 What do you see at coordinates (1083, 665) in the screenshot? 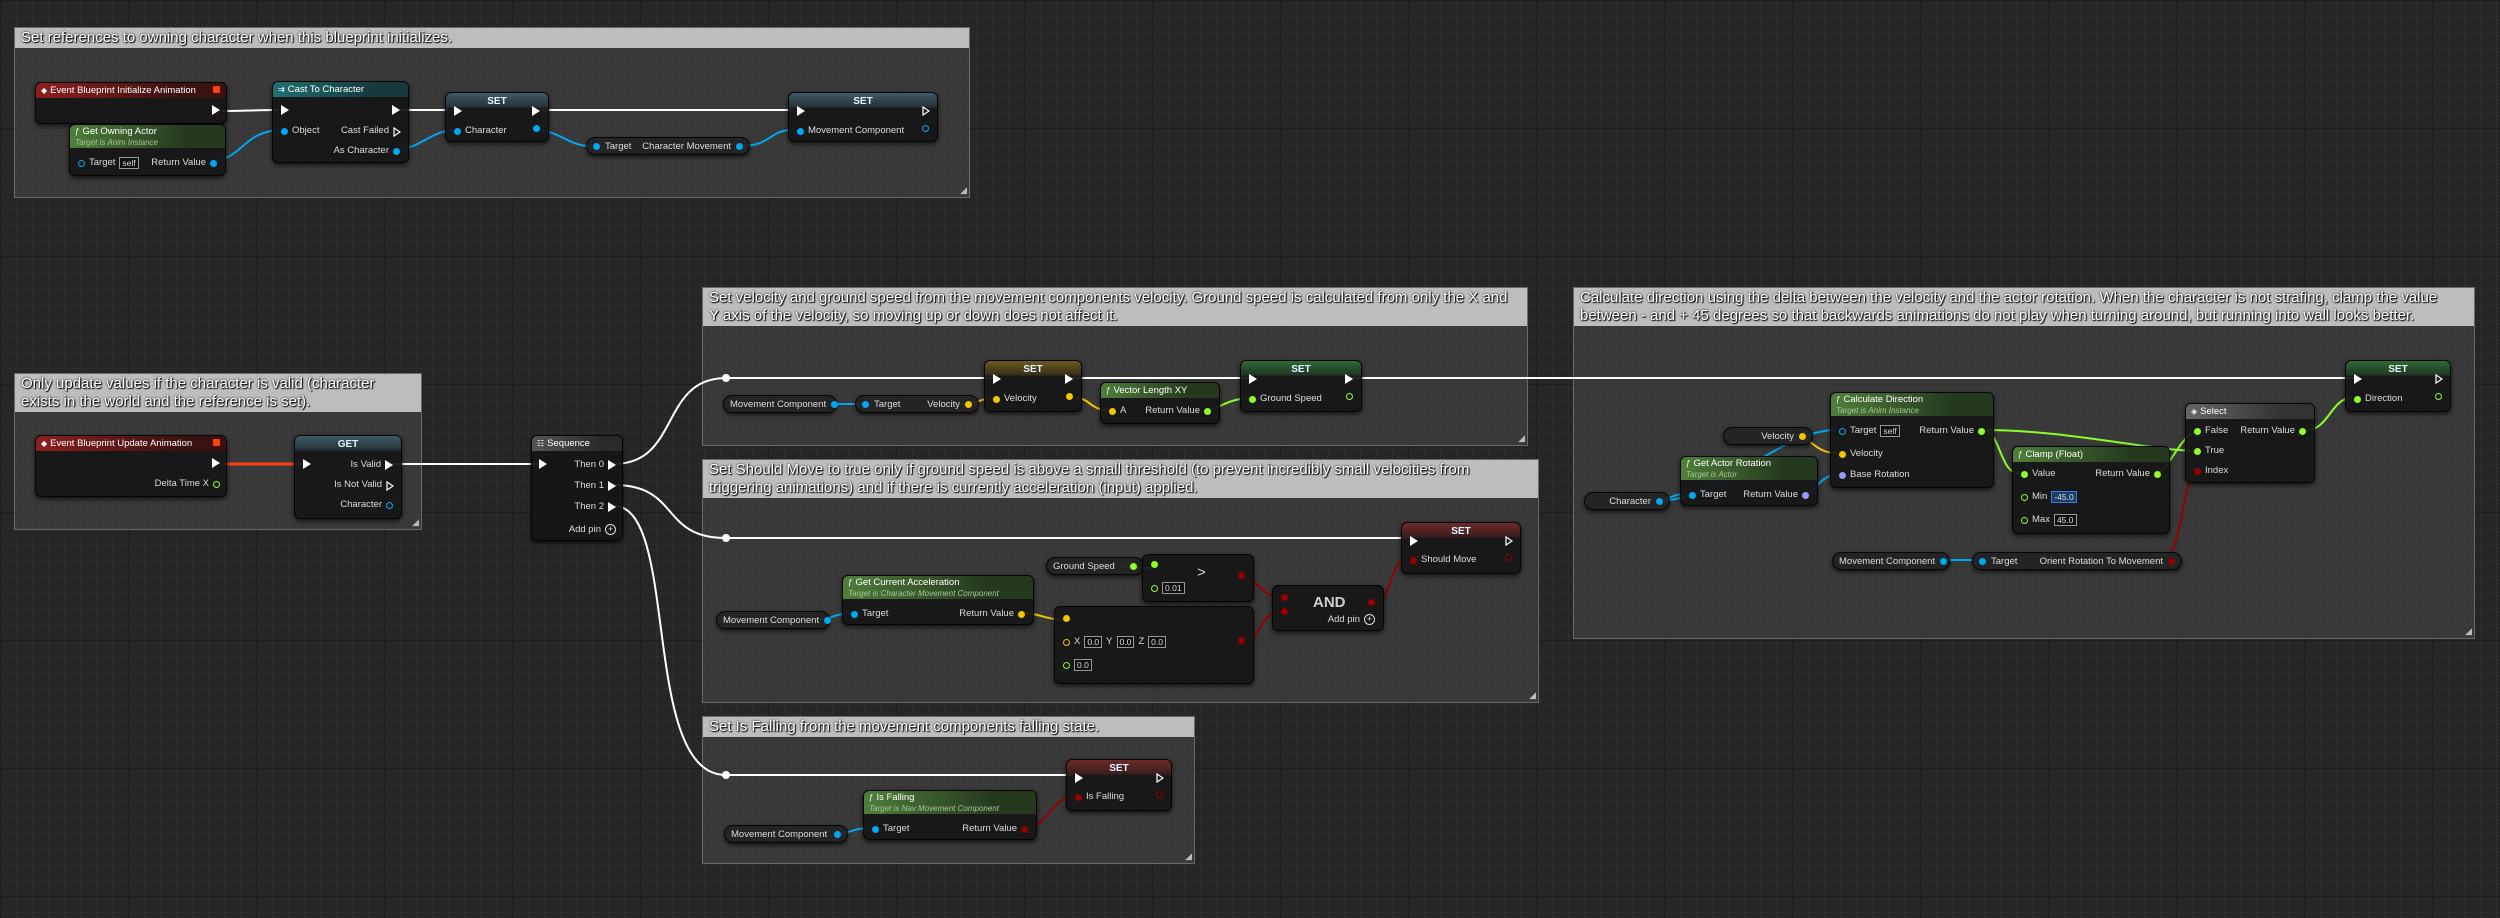
I see `tolerance-input: 0.0` at bounding box center [1083, 665].